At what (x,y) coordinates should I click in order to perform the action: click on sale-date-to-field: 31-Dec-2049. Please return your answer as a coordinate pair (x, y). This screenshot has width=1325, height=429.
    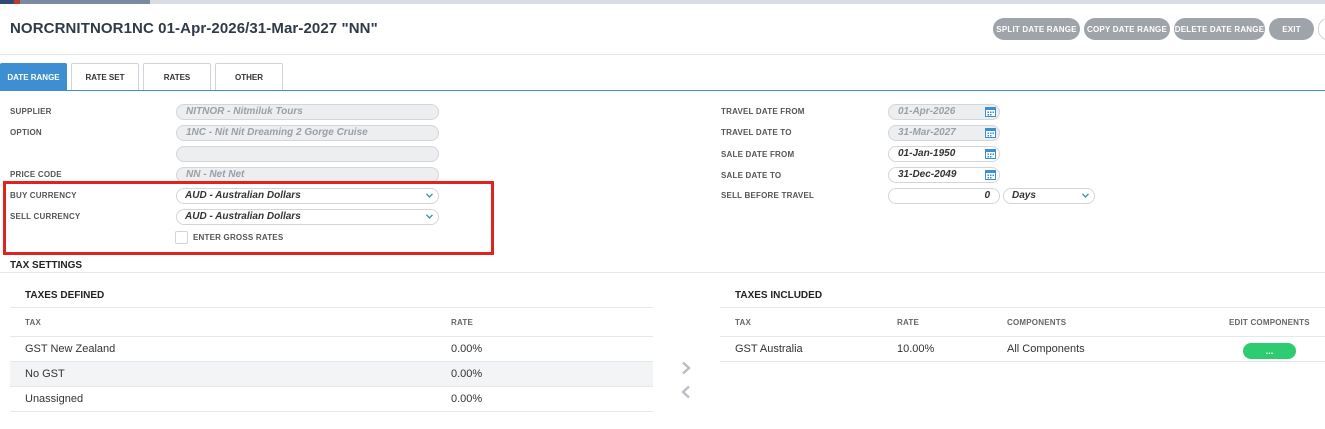
    Looking at the image, I should click on (944, 175).